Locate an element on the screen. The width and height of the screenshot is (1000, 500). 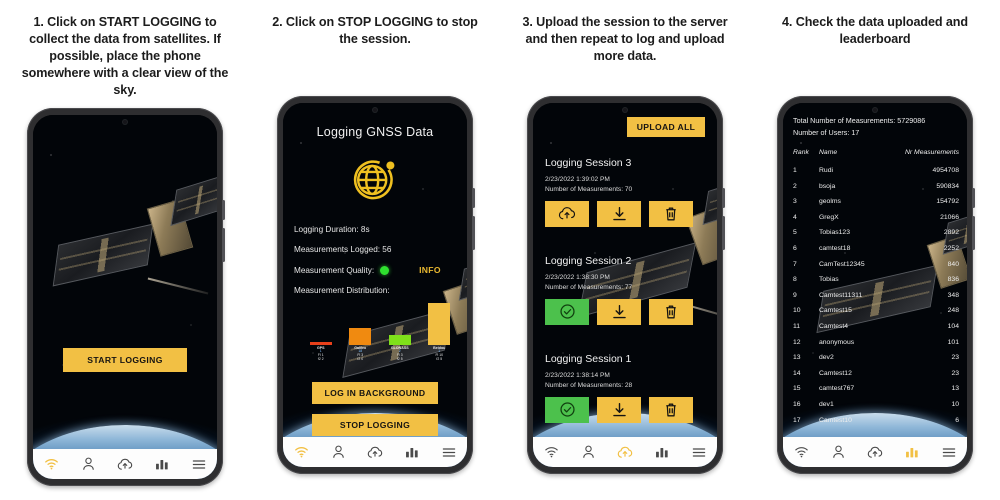
cell-measurements: 10 is located at coordinates (955, 404).